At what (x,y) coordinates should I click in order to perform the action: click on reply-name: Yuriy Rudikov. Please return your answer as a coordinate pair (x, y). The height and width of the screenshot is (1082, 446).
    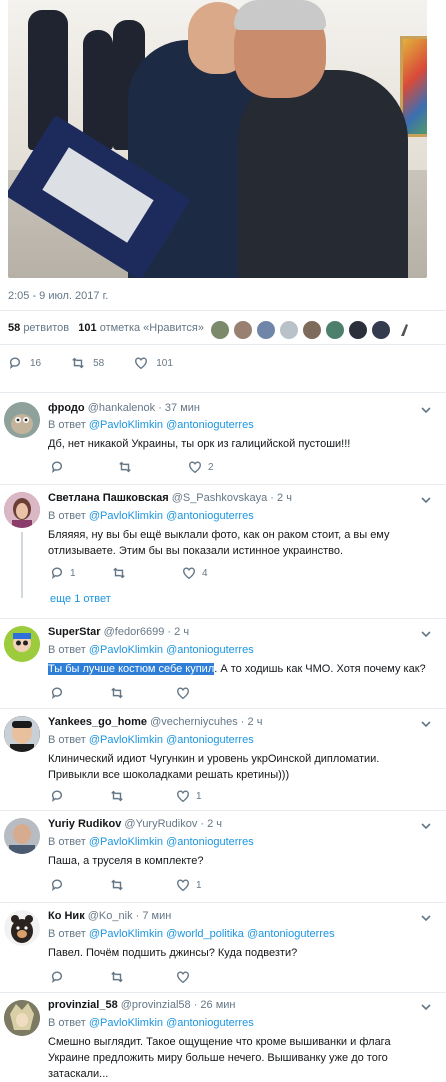
    Looking at the image, I should click on (84, 824).